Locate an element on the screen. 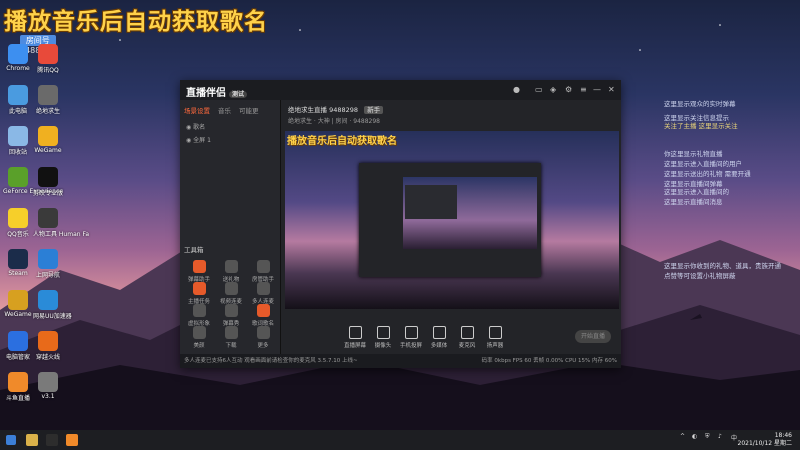 The image size is (800, 450). desktop-icon-label: 剪映专业版 is located at coordinates (48, 193).